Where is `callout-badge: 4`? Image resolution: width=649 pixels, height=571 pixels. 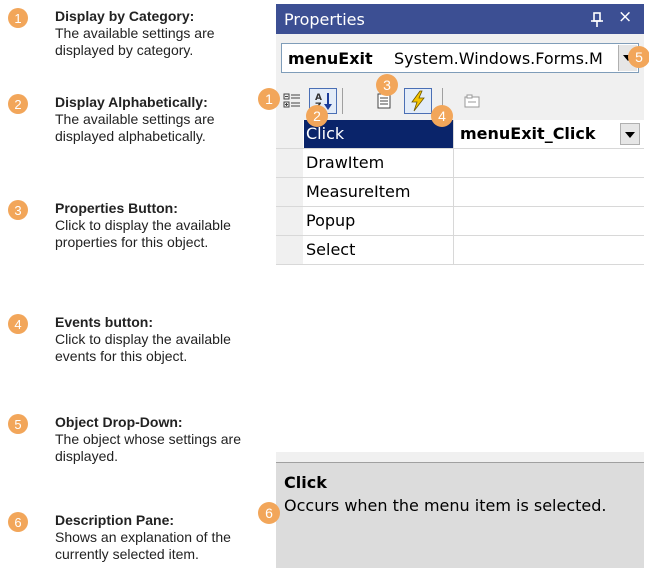
callout-badge: 4 is located at coordinates (442, 116).